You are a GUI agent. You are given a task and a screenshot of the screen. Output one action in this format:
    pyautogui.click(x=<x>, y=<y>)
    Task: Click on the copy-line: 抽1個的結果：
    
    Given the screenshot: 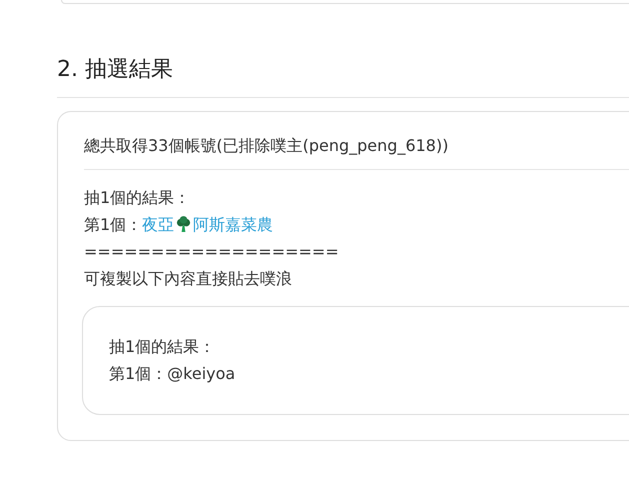 What is the action you would take?
    pyautogui.click(x=162, y=347)
    